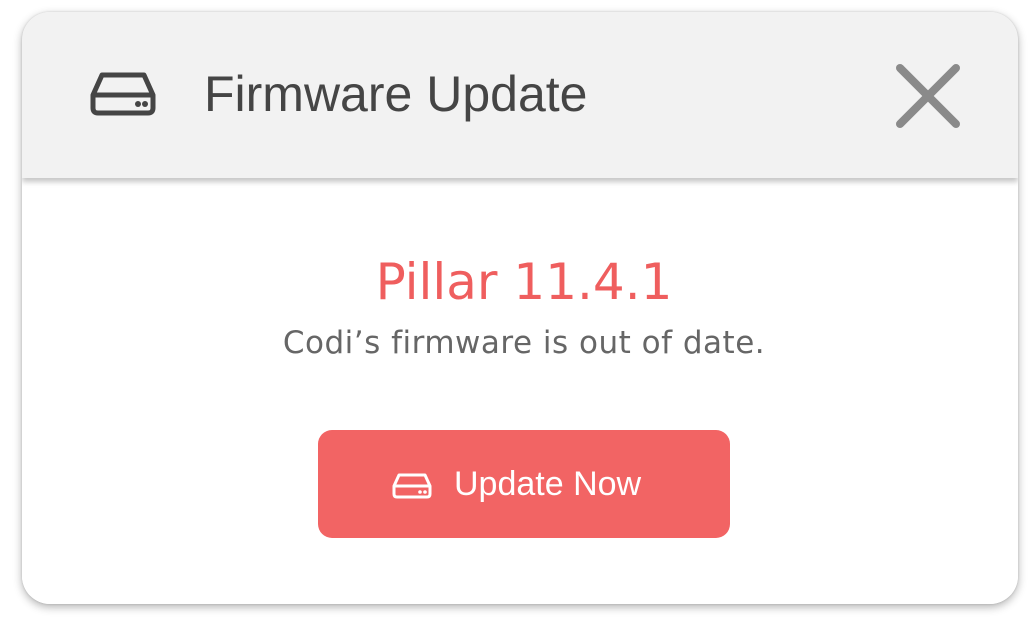  I want to click on close-icon, so click(928, 96).